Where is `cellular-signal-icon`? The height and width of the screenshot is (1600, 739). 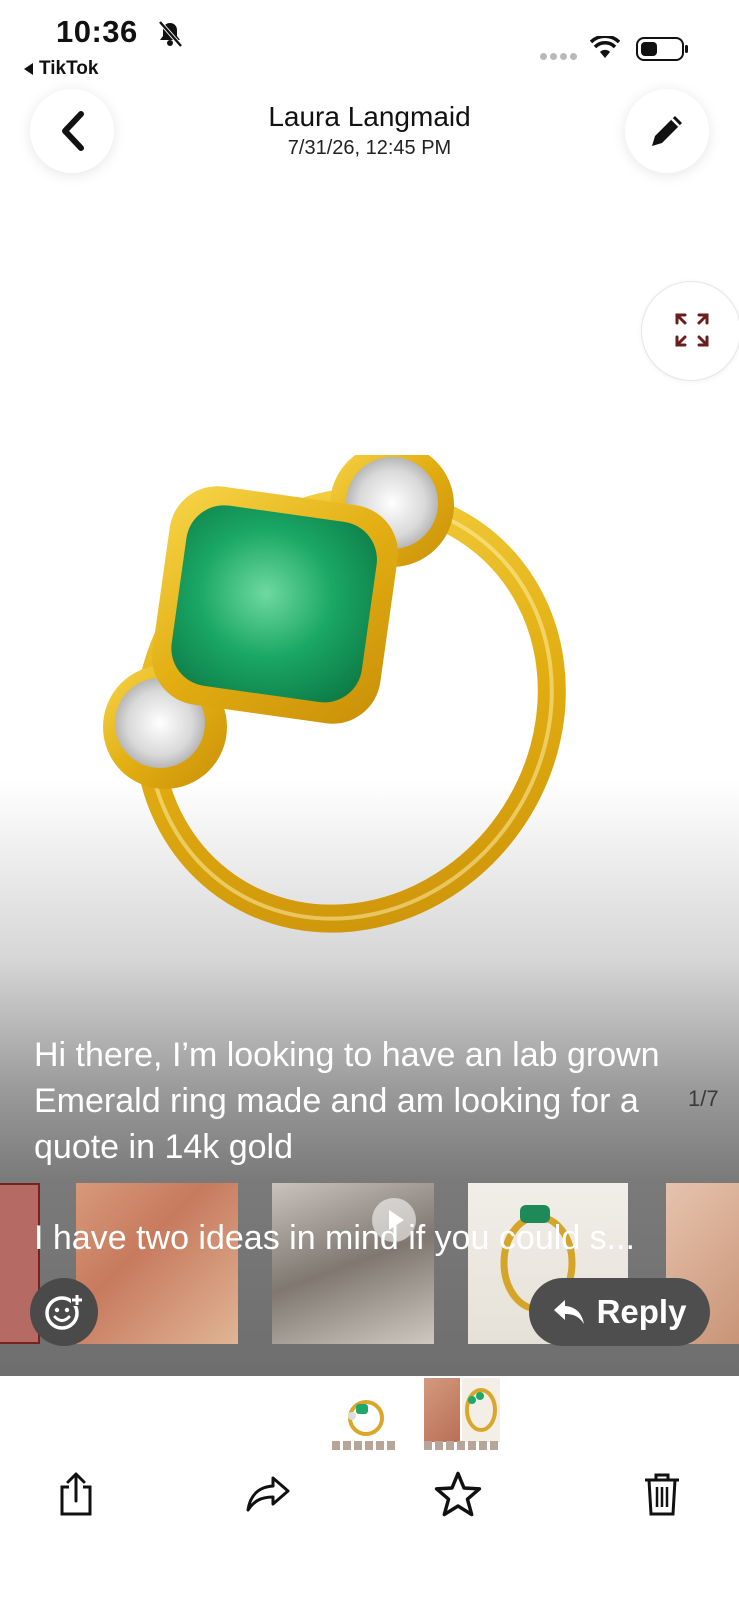
cellular-signal-icon is located at coordinates (559, 57).